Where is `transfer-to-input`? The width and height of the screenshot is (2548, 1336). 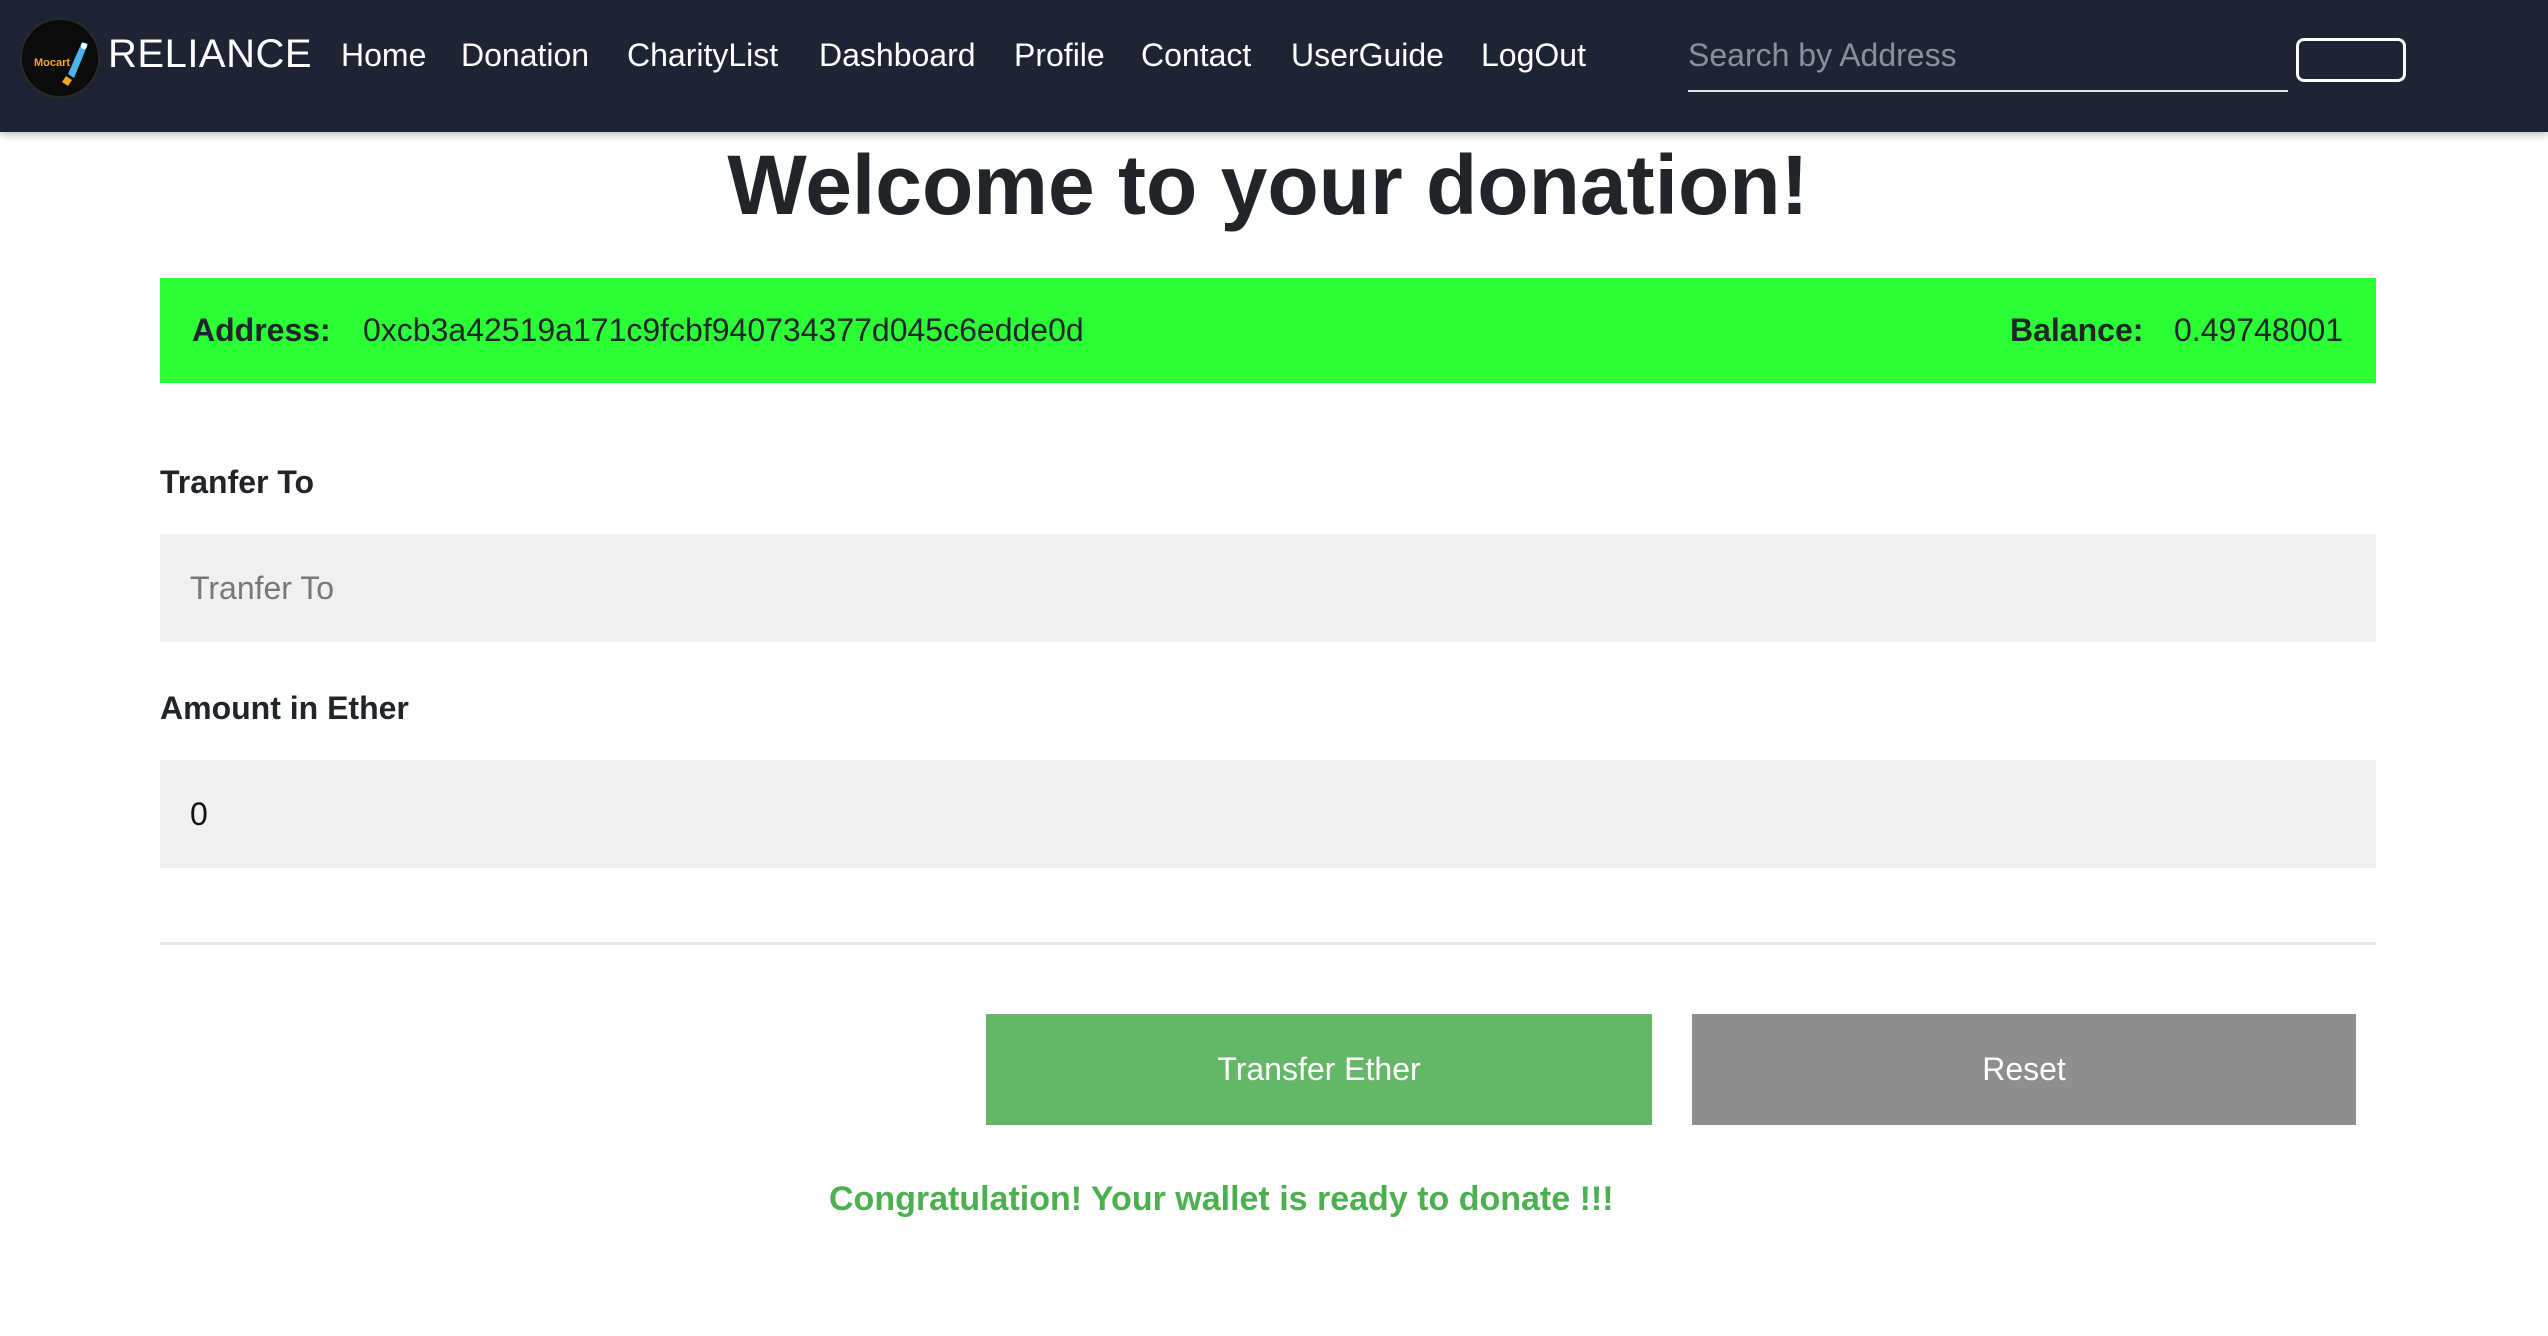
transfer-to-input is located at coordinates (1268, 588).